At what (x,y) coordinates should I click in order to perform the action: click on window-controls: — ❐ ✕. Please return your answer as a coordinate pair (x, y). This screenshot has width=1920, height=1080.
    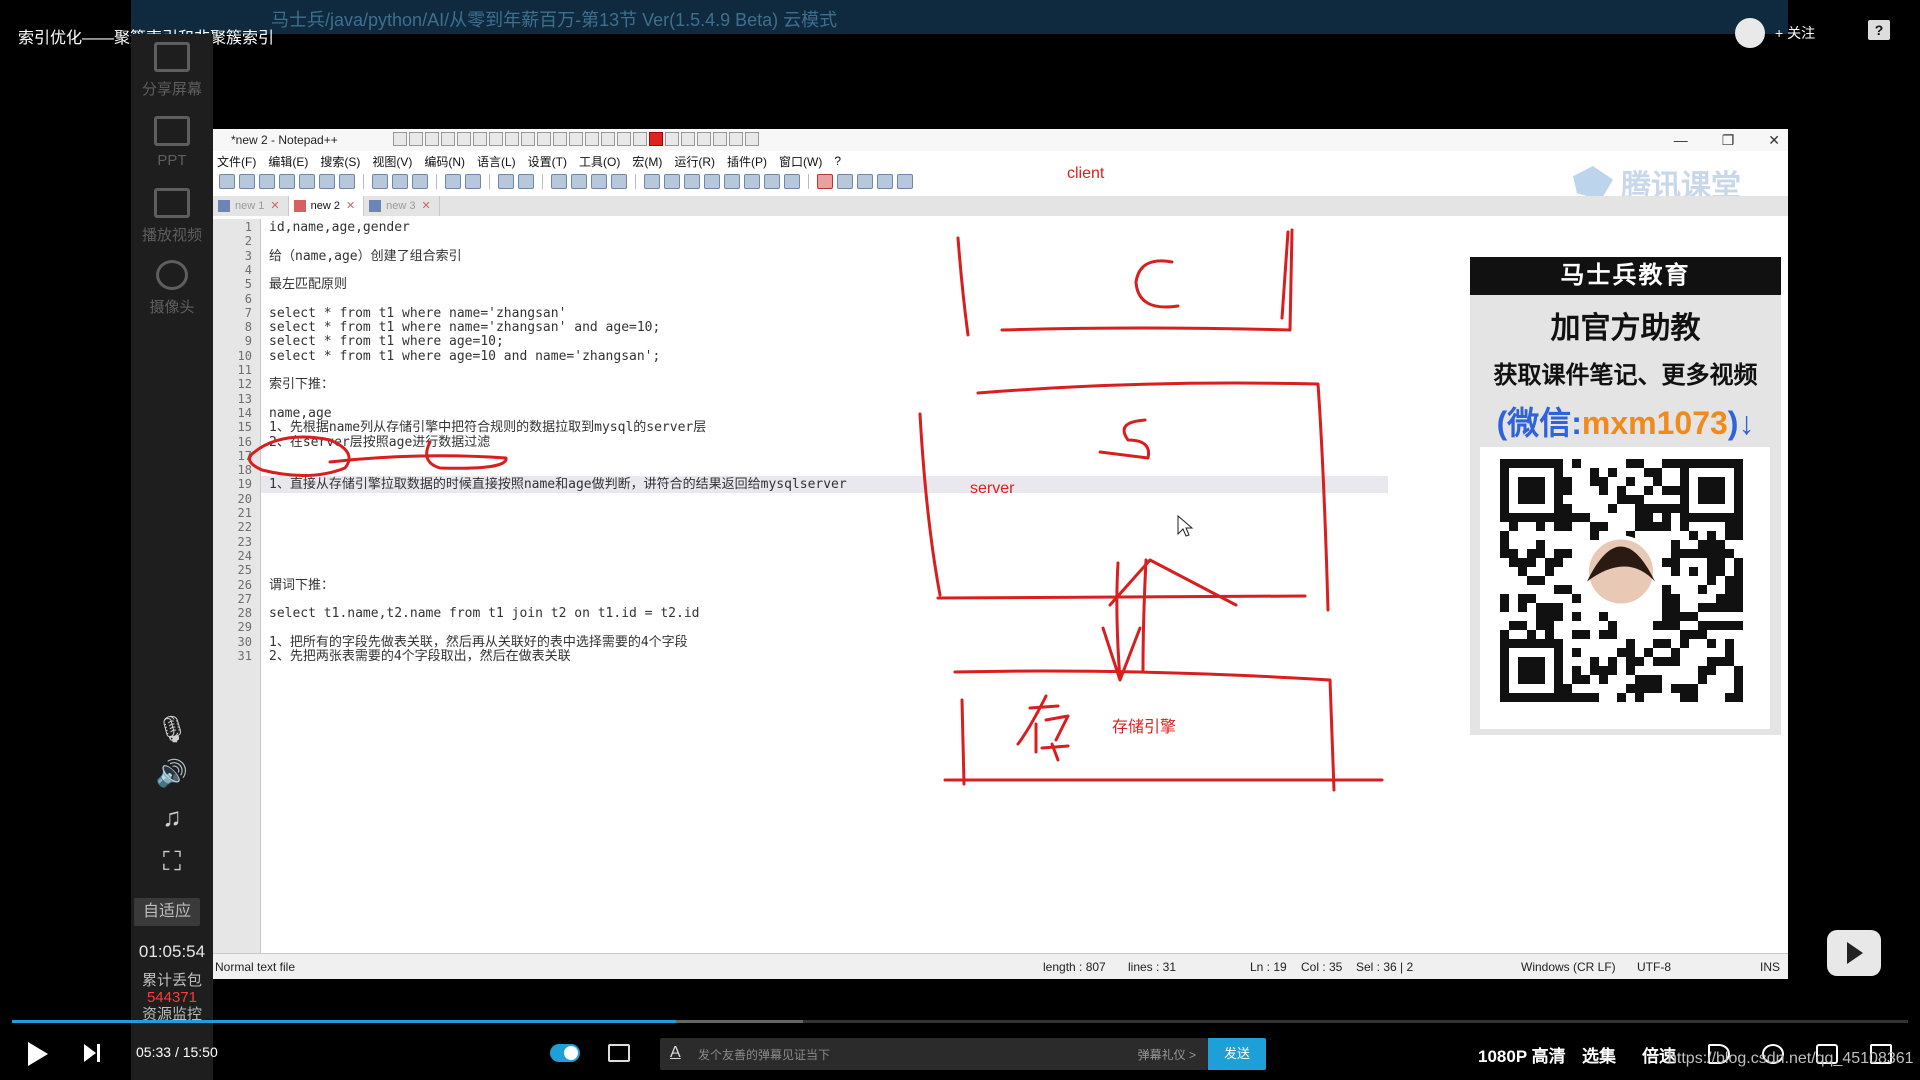
    Looking at the image, I should click on (1727, 140).